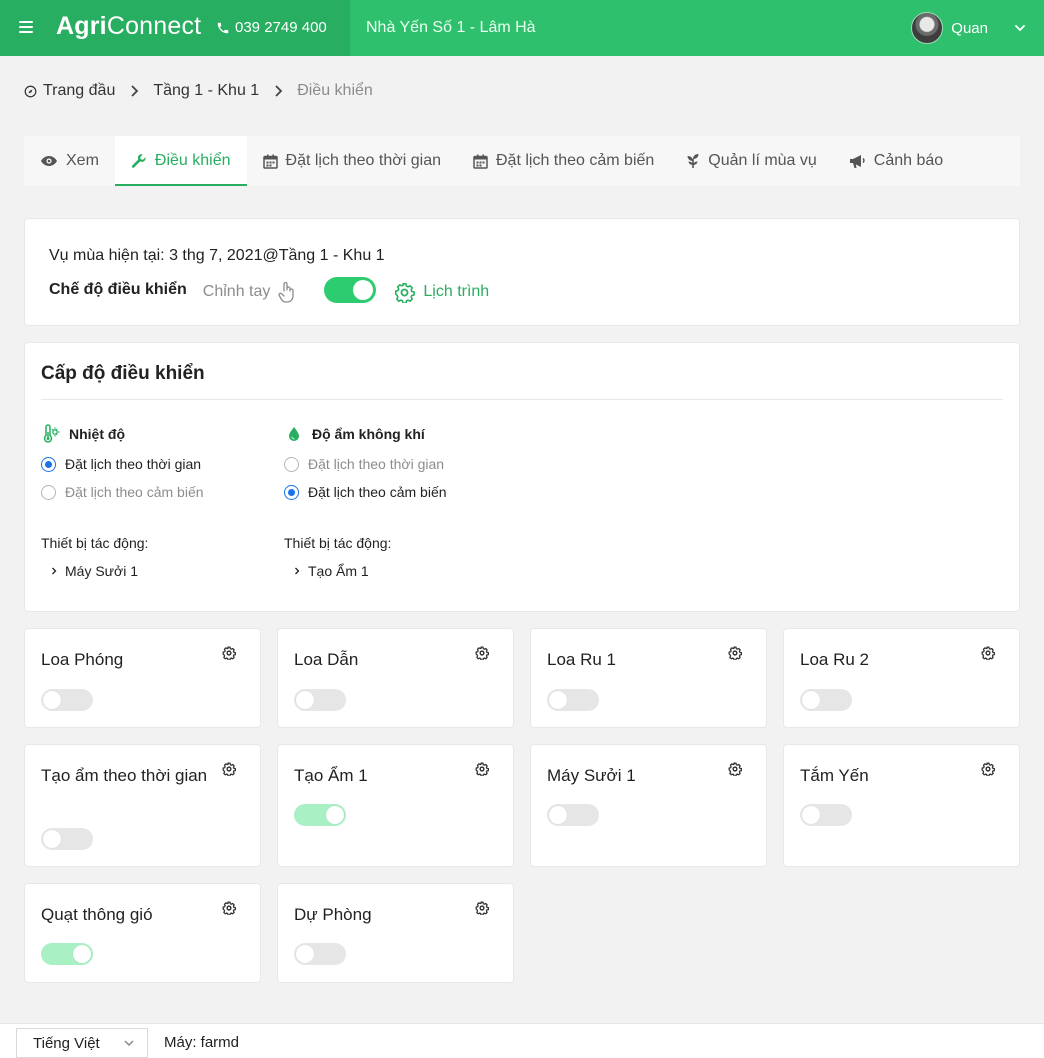 Image resolution: width=1044 pixels, height=1058 pixels. What do you see at coordinates (857, 161) in the screenshot?
I see `megaphone-icon` at bounding box center [857, 161].